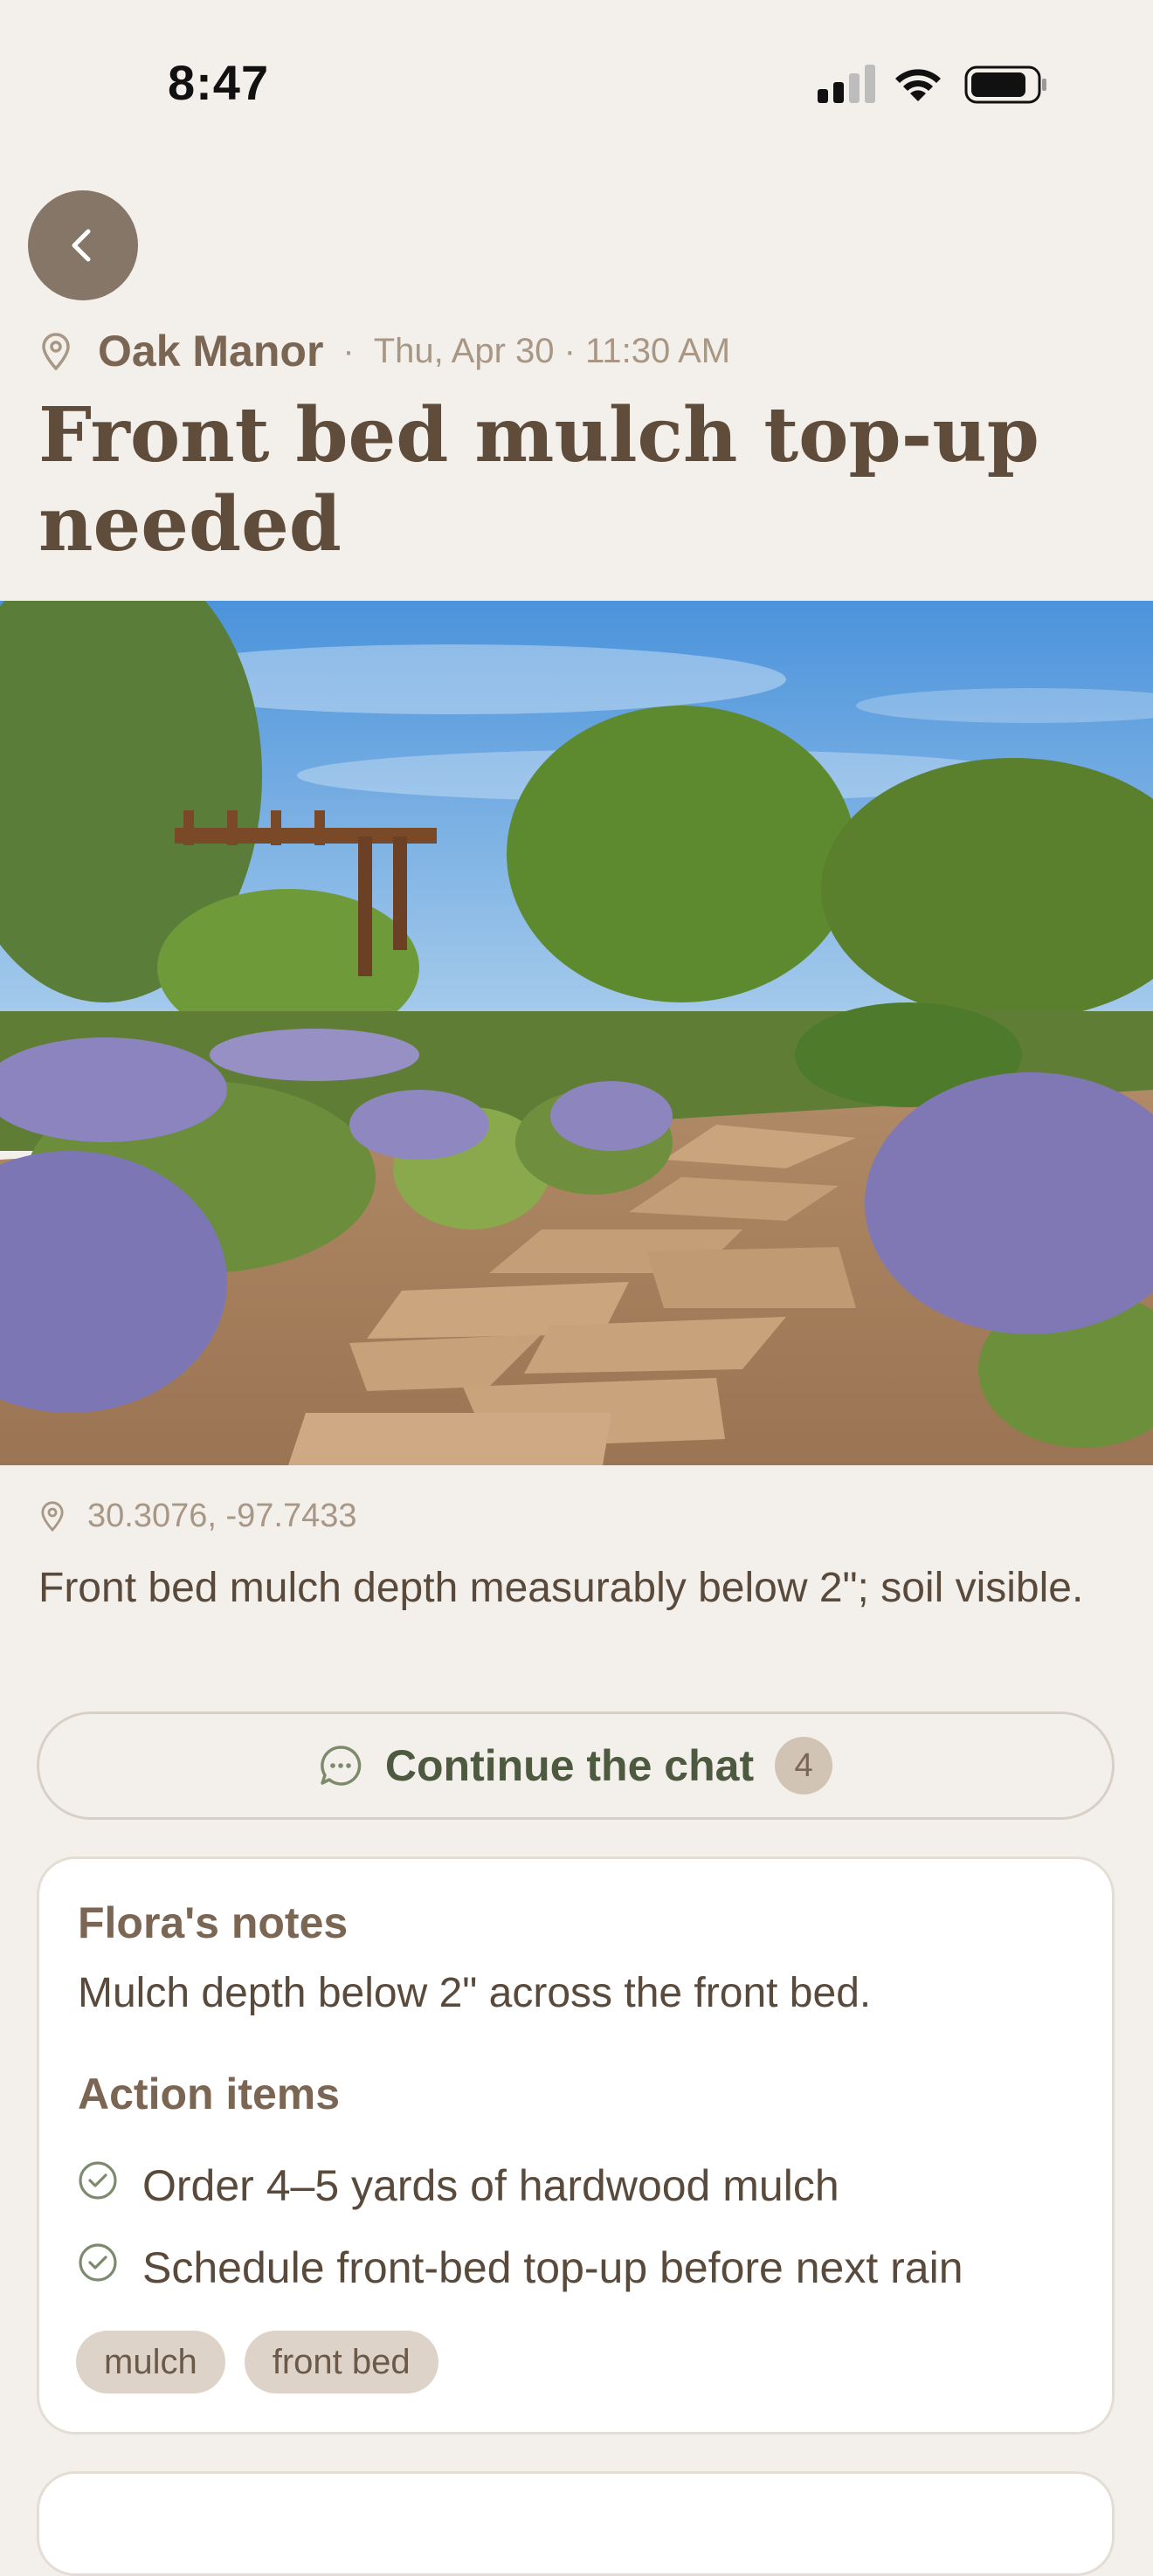  I want to click on next-card, so click(576, 2523).